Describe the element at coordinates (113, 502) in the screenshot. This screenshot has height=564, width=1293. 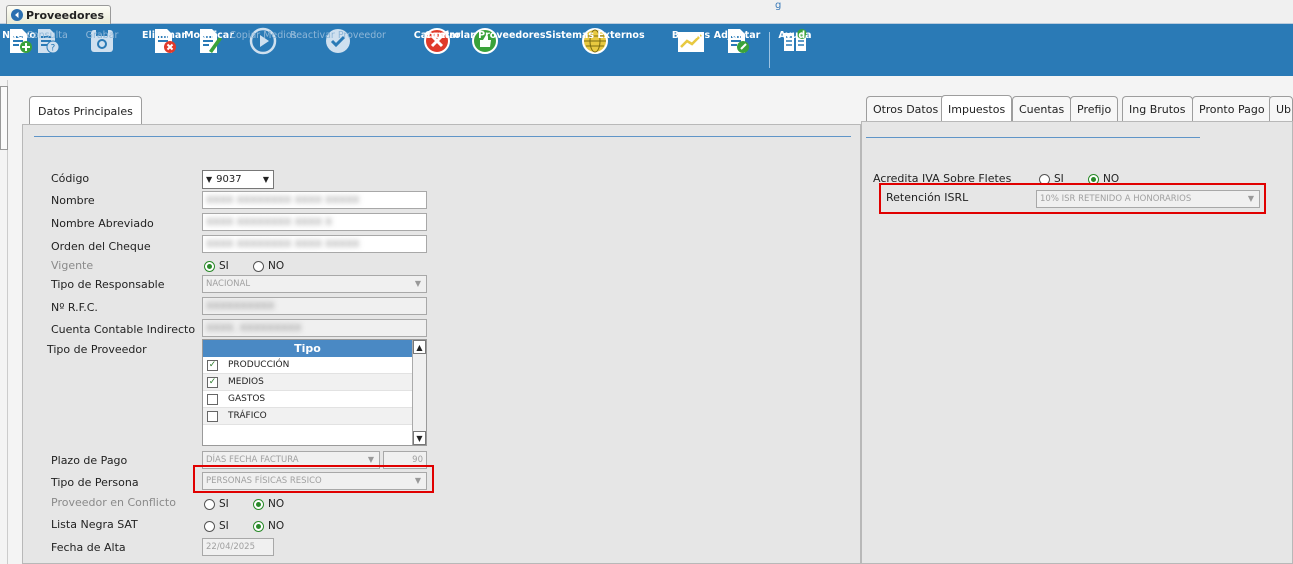
I see `proveedor-conflicto-label: Proveedor en Conflicto` at that location.